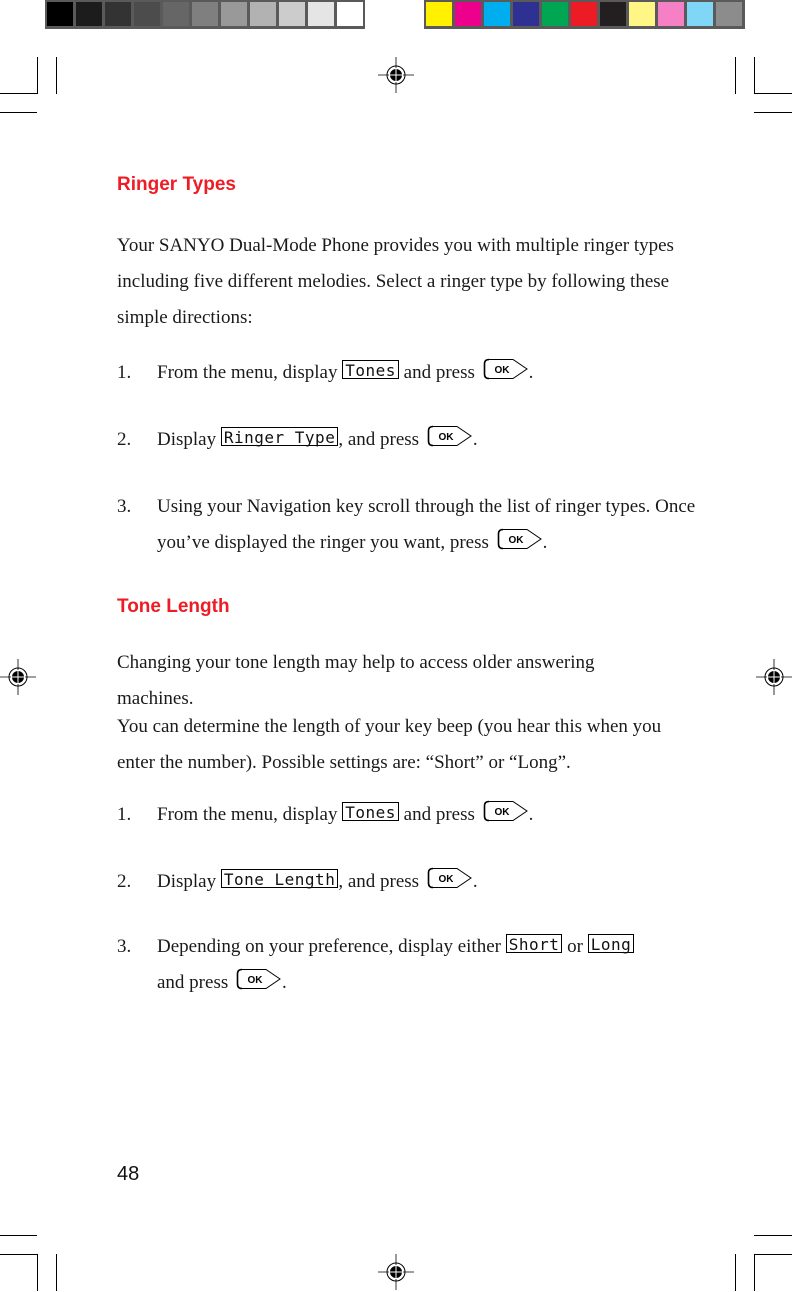  I want to click on lcd-display-long: Long, so click(611, 944).